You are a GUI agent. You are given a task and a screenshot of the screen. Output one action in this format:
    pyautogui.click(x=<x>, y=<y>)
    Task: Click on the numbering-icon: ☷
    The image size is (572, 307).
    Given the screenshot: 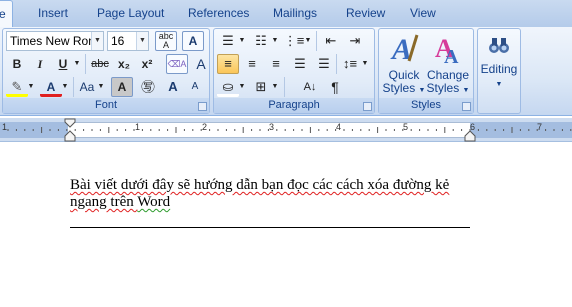 What is the action you would take?
    pyautogui.click(x=261, y=41)
    